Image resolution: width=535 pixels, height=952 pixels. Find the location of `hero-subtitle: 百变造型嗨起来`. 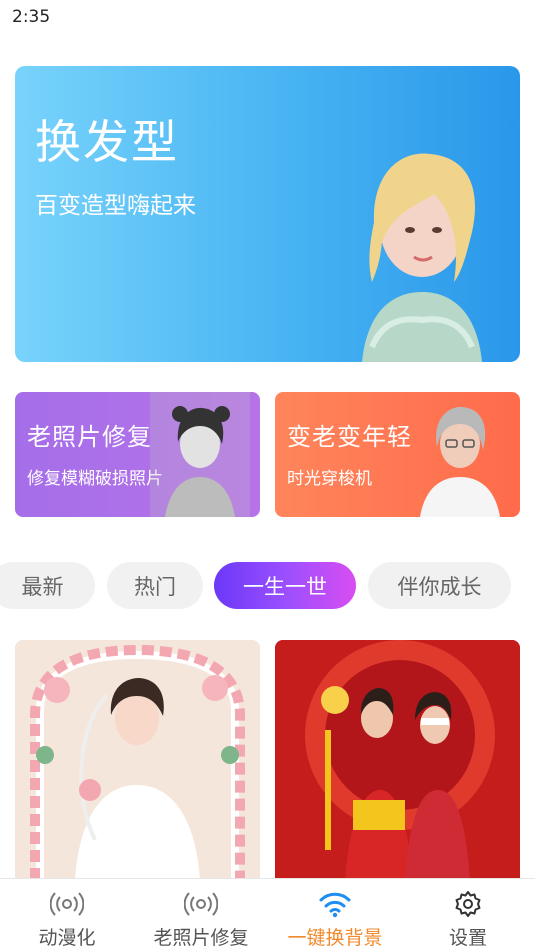

hero-subtitle: 百变造型嗨起来 is located at coordinates (115, 206).